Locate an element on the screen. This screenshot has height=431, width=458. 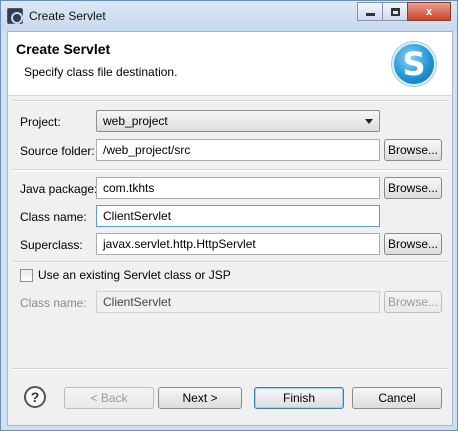
logo-letter: S is located at coordinates (414, 64).